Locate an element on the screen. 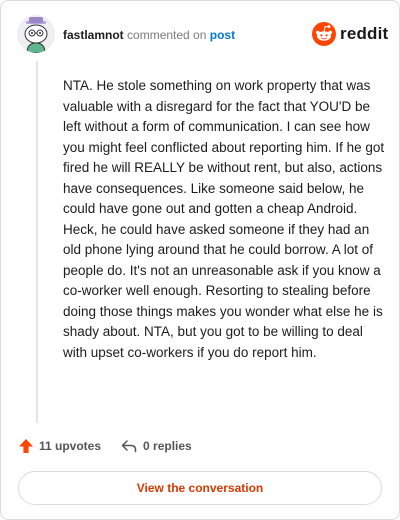 The image size is (400, 520). post-link: post is located at coordinates (222, 35).